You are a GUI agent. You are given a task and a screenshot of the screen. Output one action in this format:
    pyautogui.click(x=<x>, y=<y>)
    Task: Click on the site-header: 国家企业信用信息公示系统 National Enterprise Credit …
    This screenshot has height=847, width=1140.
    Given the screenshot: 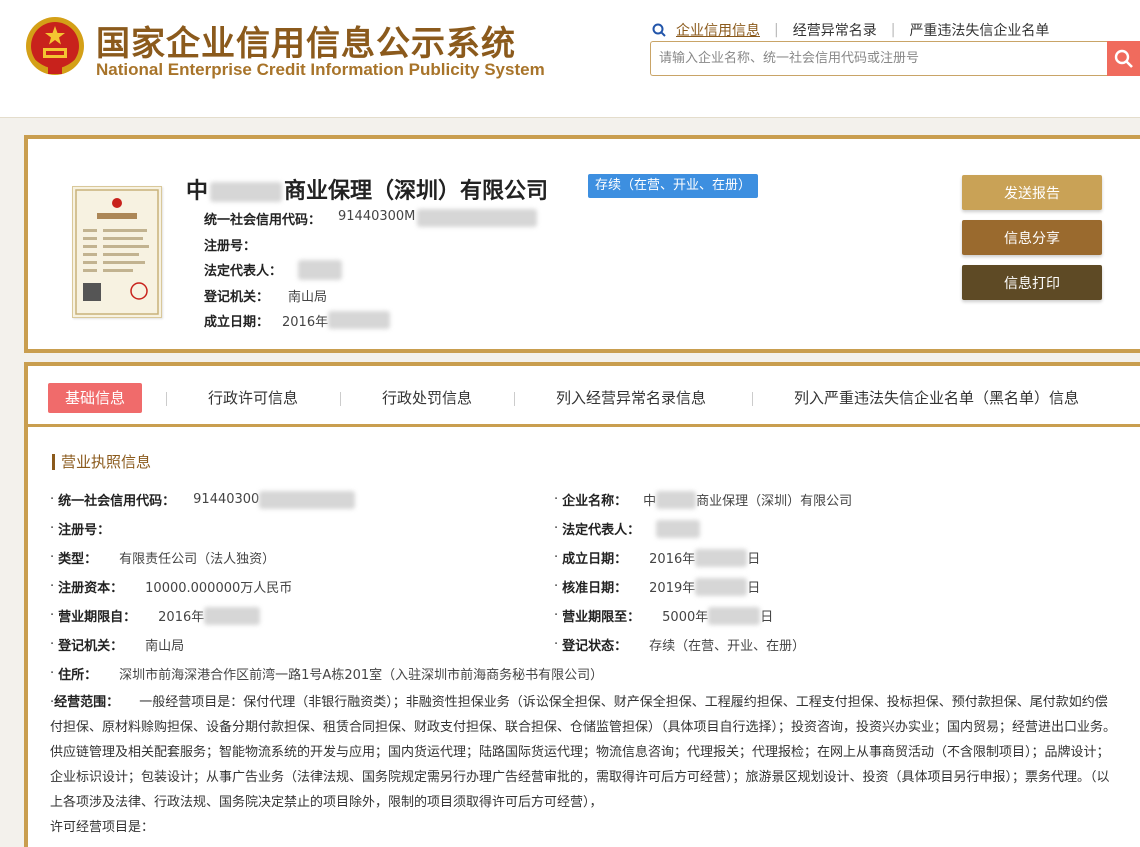 What is the action you would take?
    pyautogui.click(x=570, y=59)
    